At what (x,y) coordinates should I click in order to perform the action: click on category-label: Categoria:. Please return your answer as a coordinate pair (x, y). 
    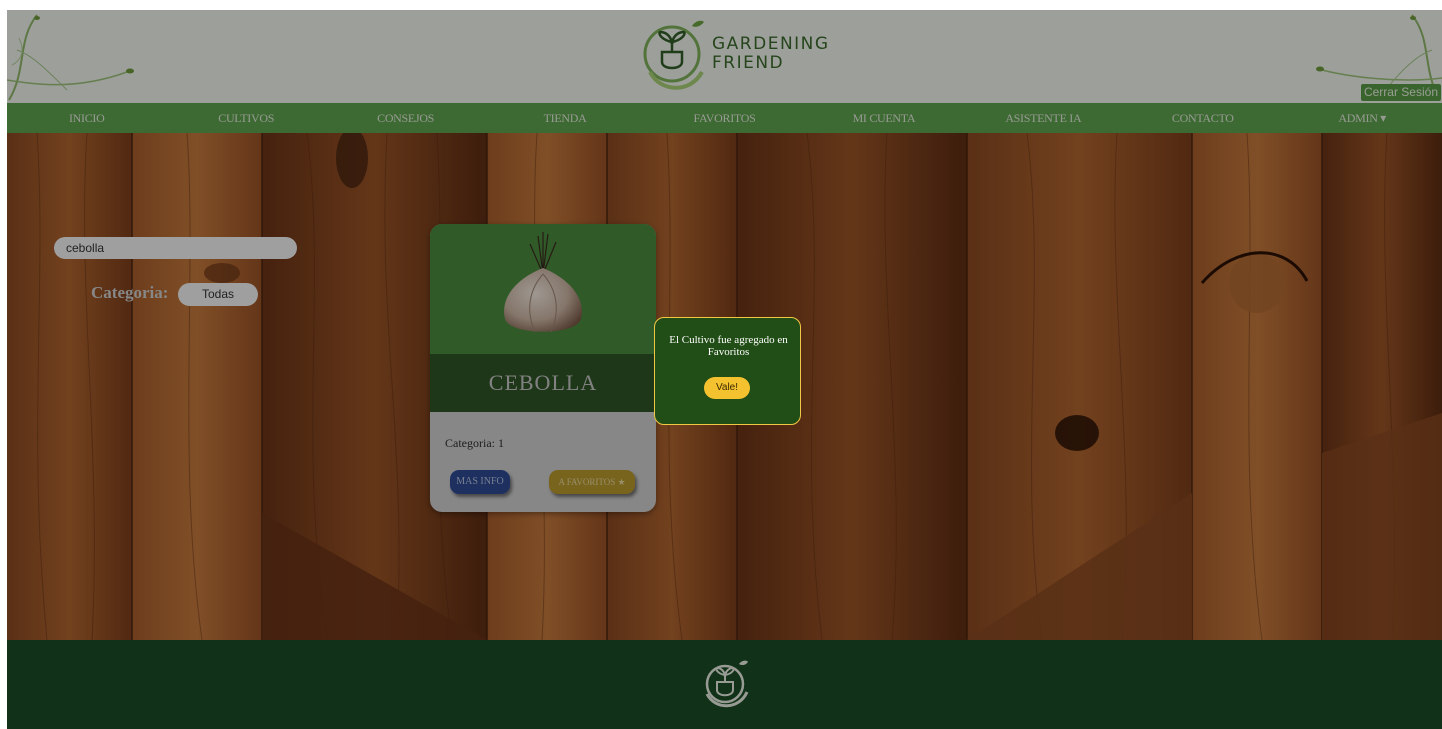
    Looking at the image, I should click on (130, 292).